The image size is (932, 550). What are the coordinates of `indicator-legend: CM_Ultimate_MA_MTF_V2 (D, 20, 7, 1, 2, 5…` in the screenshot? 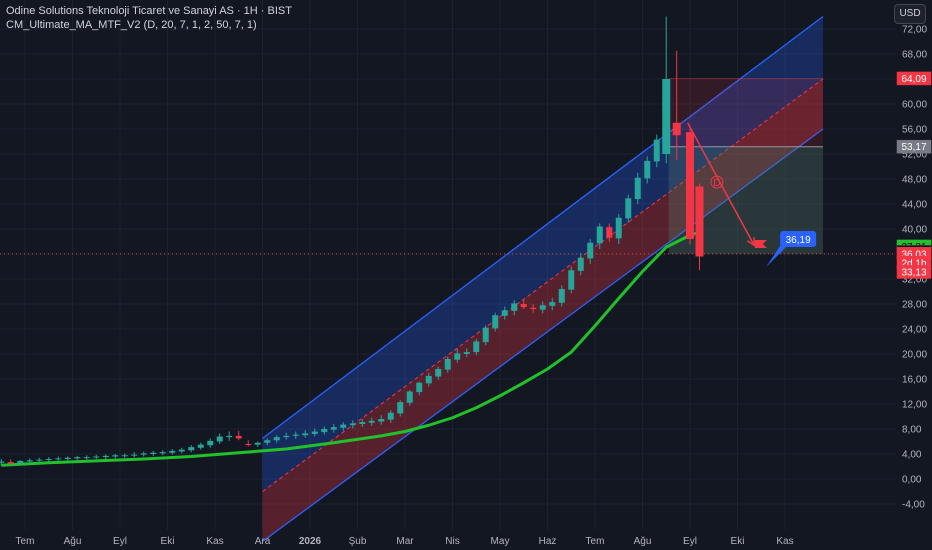 It's located at (131, 25).